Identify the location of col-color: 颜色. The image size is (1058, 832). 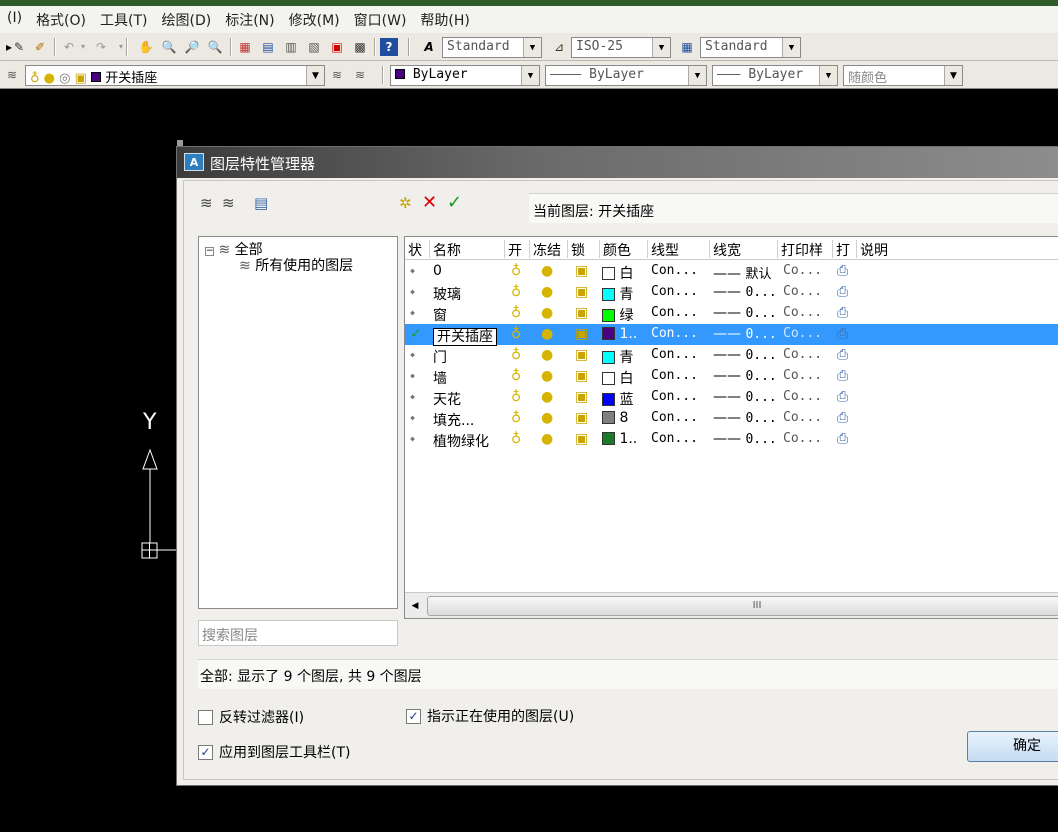
(624, 249).